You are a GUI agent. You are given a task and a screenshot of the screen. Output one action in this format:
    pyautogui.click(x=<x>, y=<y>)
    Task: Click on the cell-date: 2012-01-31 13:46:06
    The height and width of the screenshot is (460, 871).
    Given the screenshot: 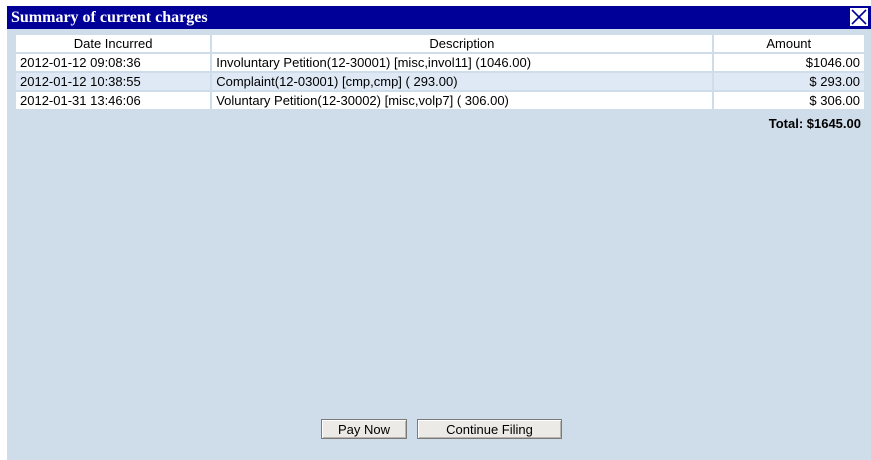 What is the action you would take?
    pyautogui.click(x=113, y=100)
    